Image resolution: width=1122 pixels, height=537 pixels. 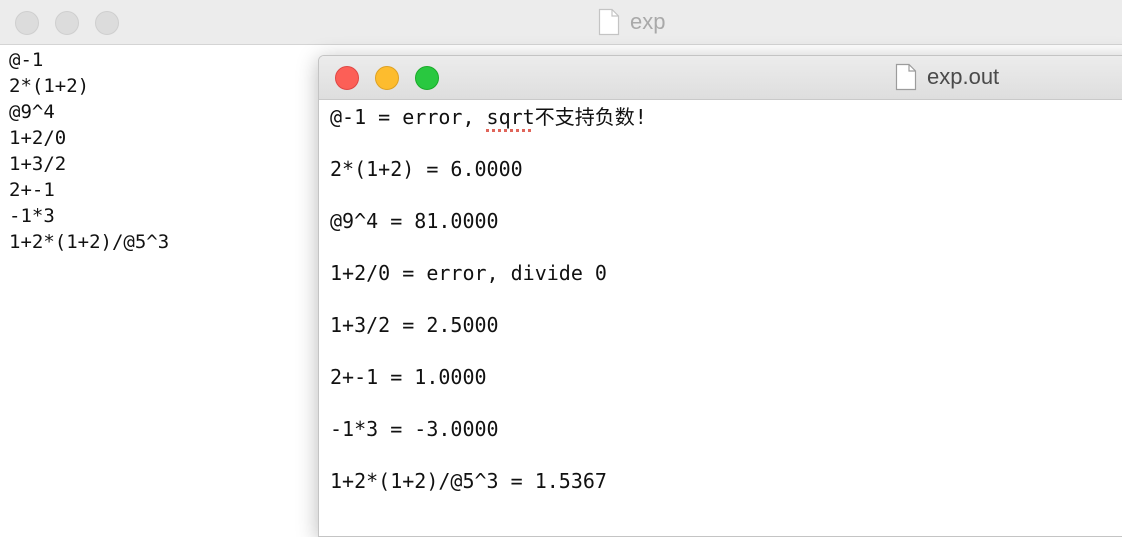 What do you see at coordinates (720, 78) in the screenshot?
I see `titlebar: exp.out` at bounding box center [720, 78].